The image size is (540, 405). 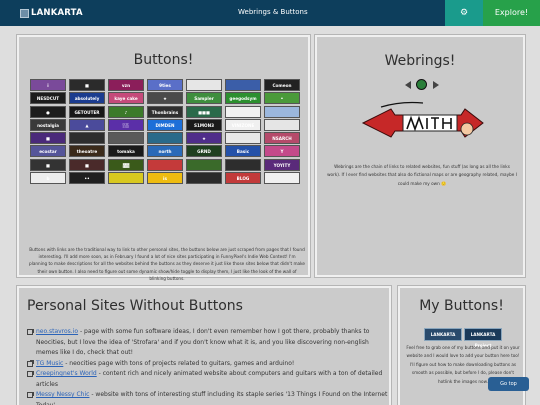 What do you see at coordinates (243, 124) in the screenshot?
I see `site-88x31-button: VINIZONE` at bounding box center [243, 124].